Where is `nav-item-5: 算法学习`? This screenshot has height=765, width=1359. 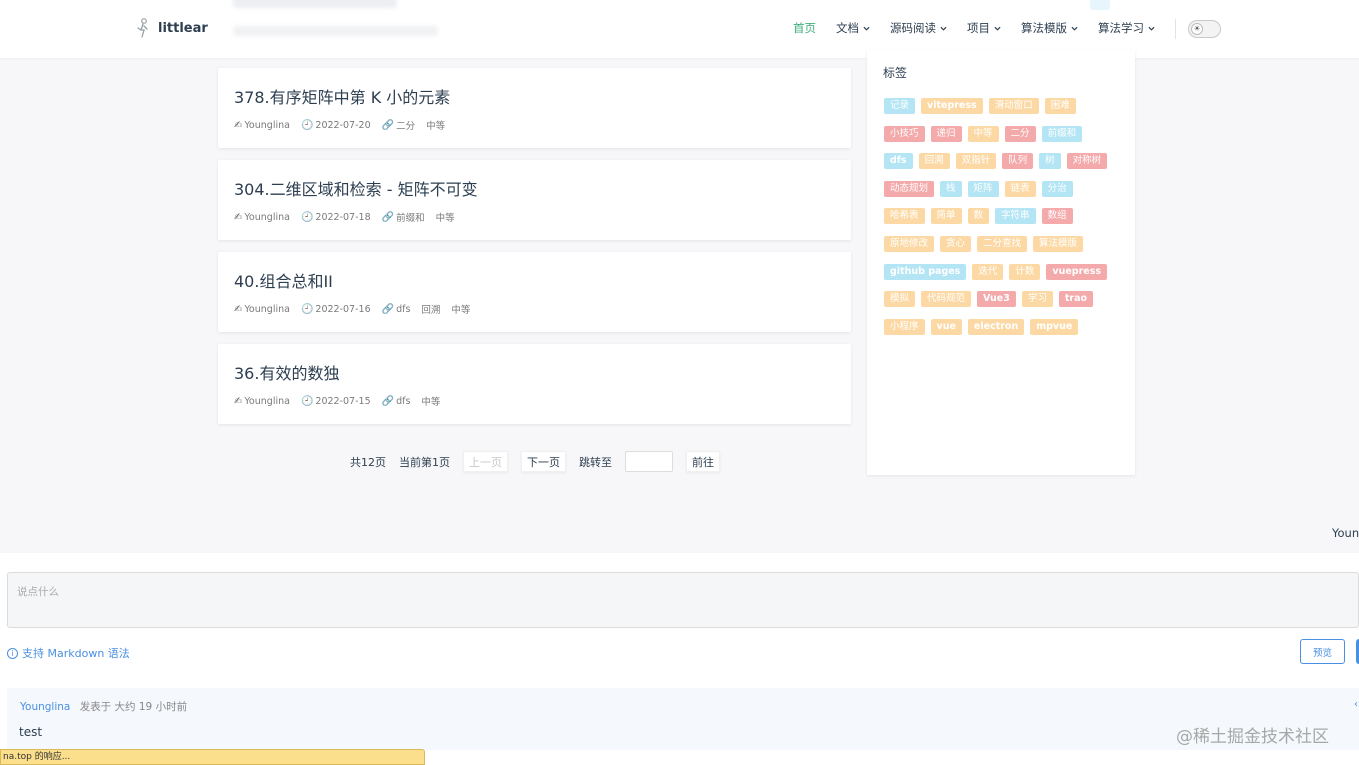
nav-item-5: 算法学习 is located at coordinates (1126, 28).